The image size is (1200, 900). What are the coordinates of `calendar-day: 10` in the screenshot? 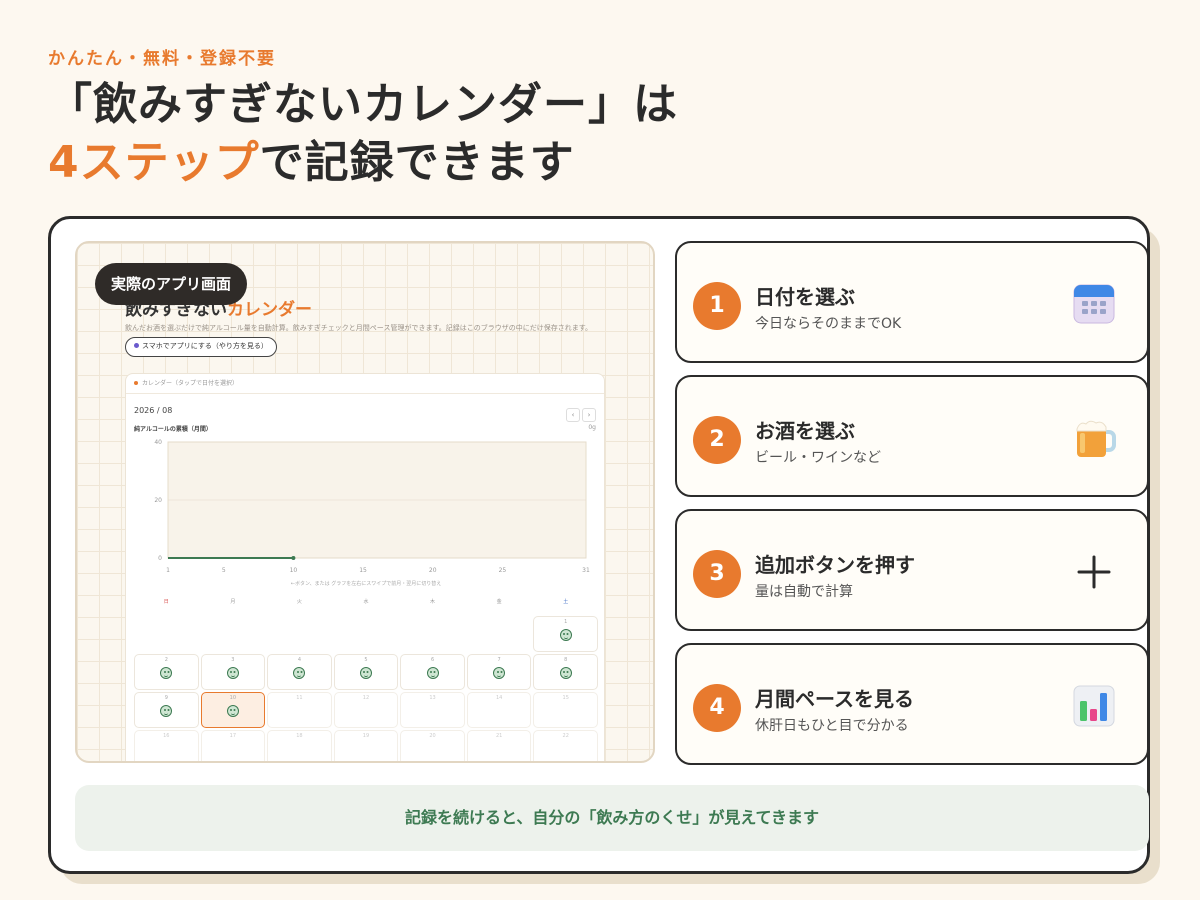 It's located at (233, 710).